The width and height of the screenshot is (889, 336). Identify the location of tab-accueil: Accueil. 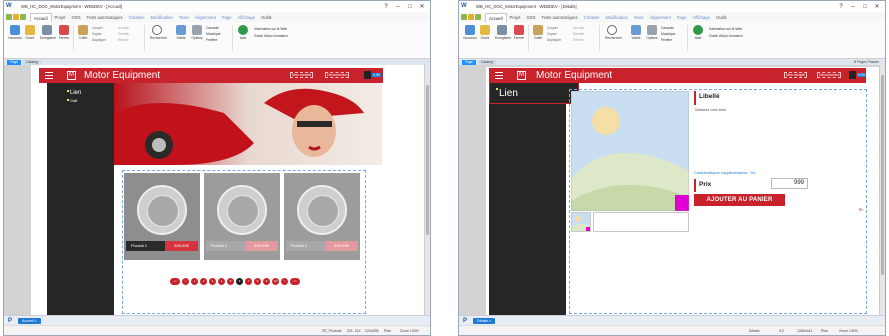
(496, 17).